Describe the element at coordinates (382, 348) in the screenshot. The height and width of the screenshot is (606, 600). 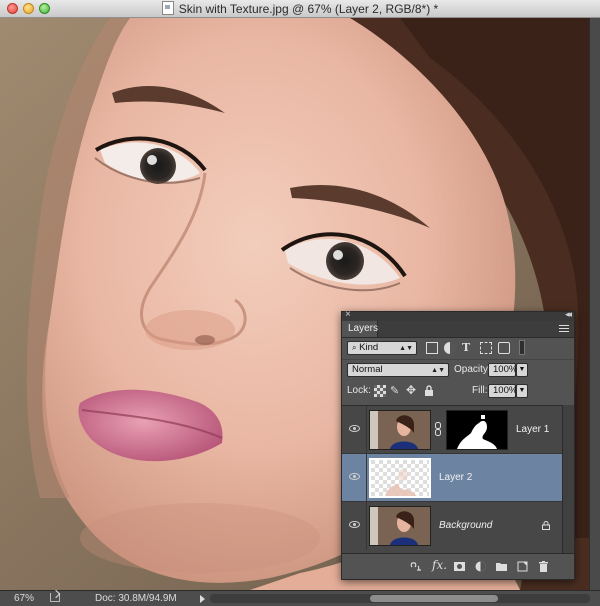
I see `filter-kind-select: ⌕ Kind ▲▼` at that location.